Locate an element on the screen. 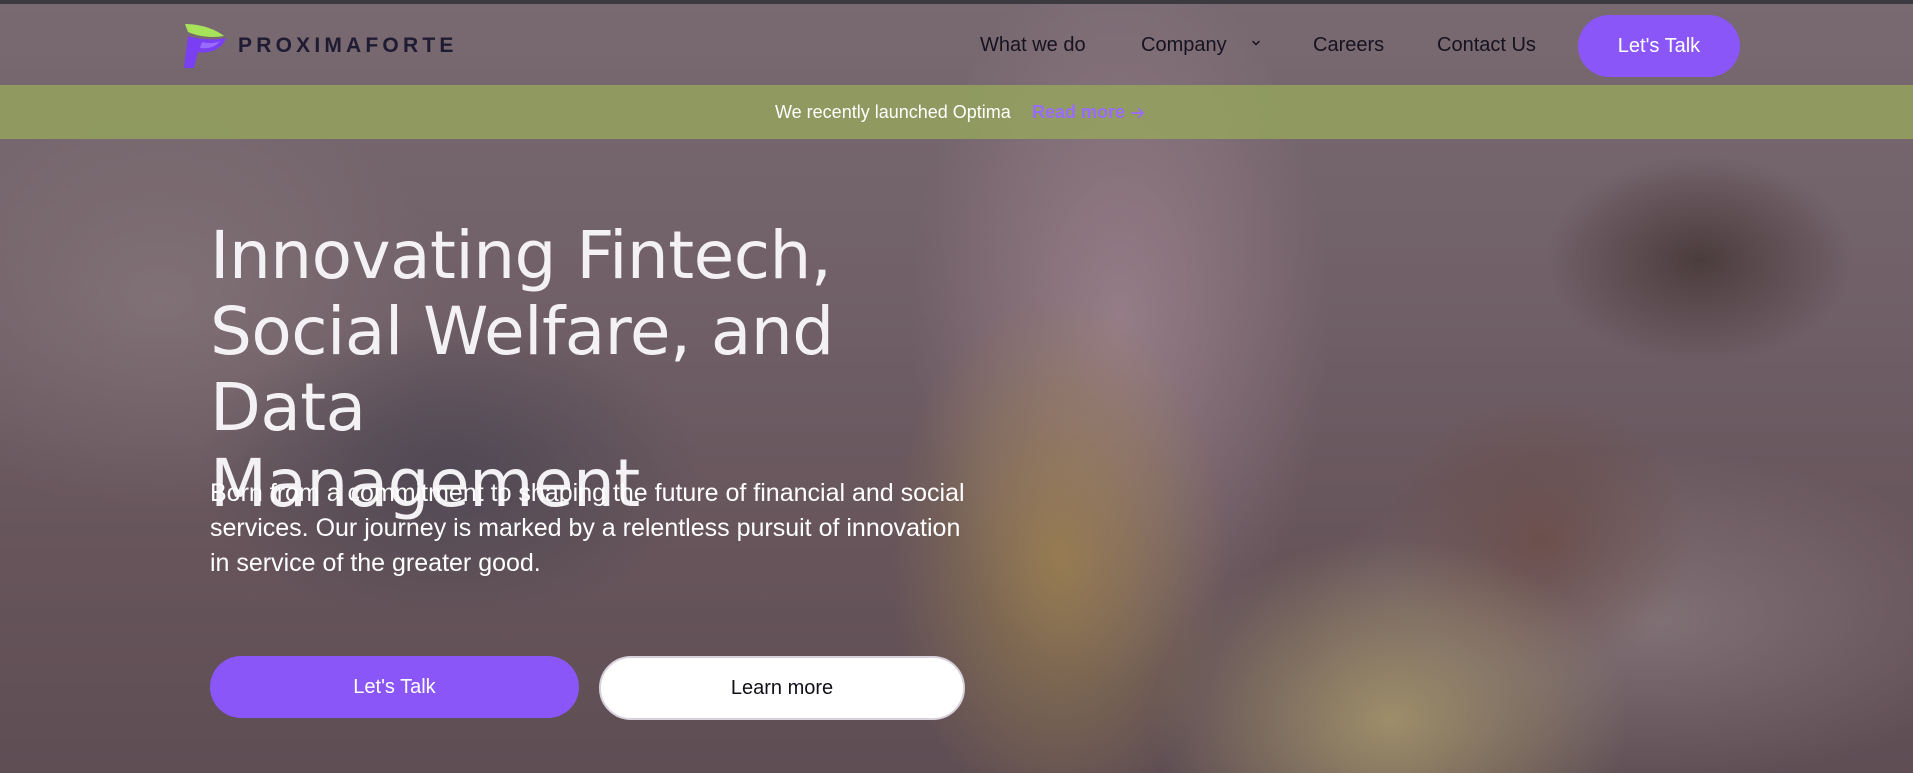 The height and width of the screenshot is (773, 1913). lets-talk-button: Let's Talk is located at coordinates (394, 687).